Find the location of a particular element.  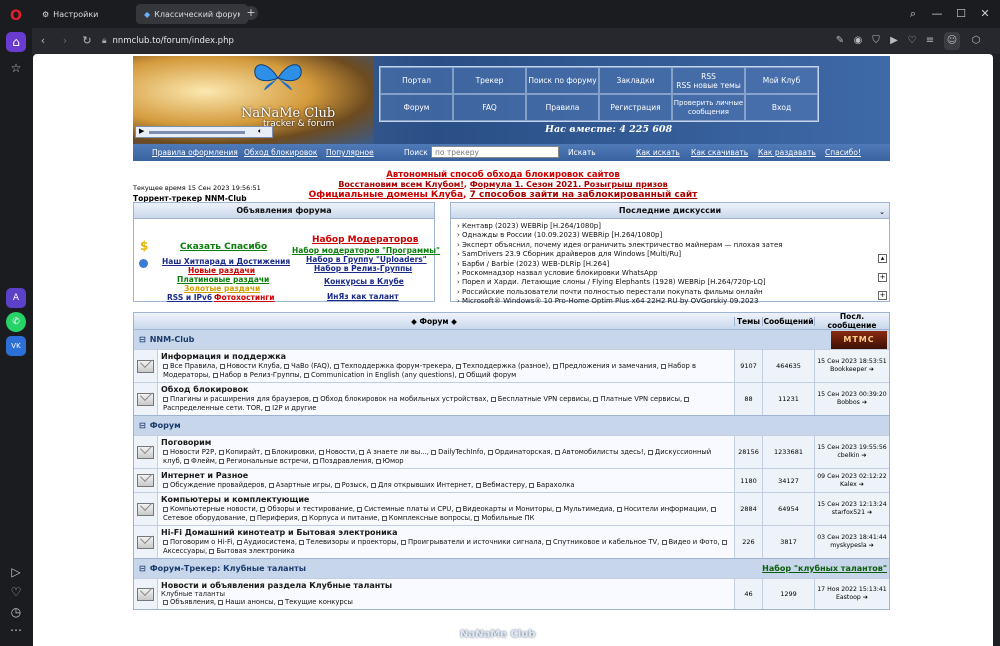

forum-title: Компьютеры и комплектующие is located at coordinates (446, 499).